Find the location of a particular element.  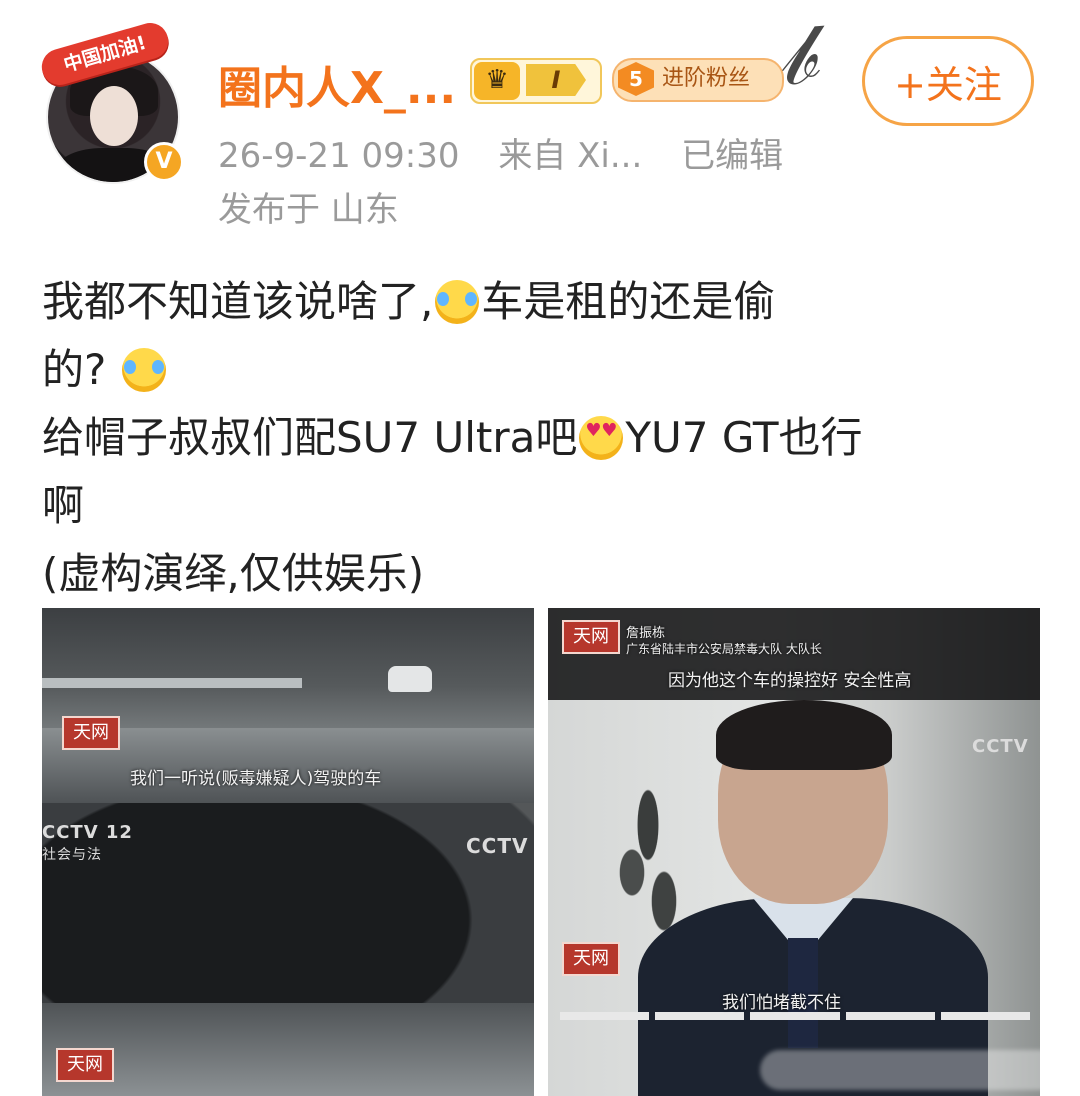

car is located at coordinates (410, 679).